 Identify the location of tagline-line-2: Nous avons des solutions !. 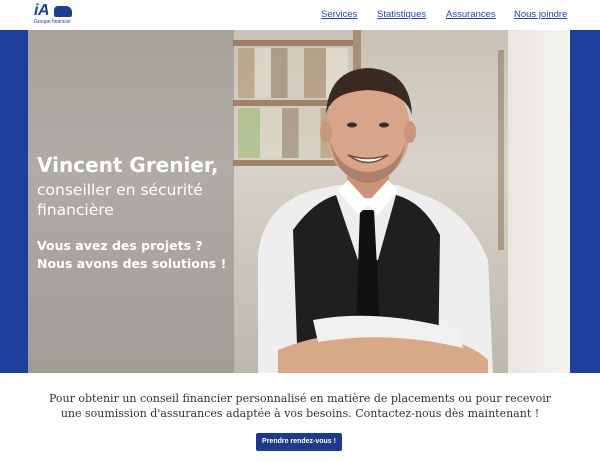
(132, 263).